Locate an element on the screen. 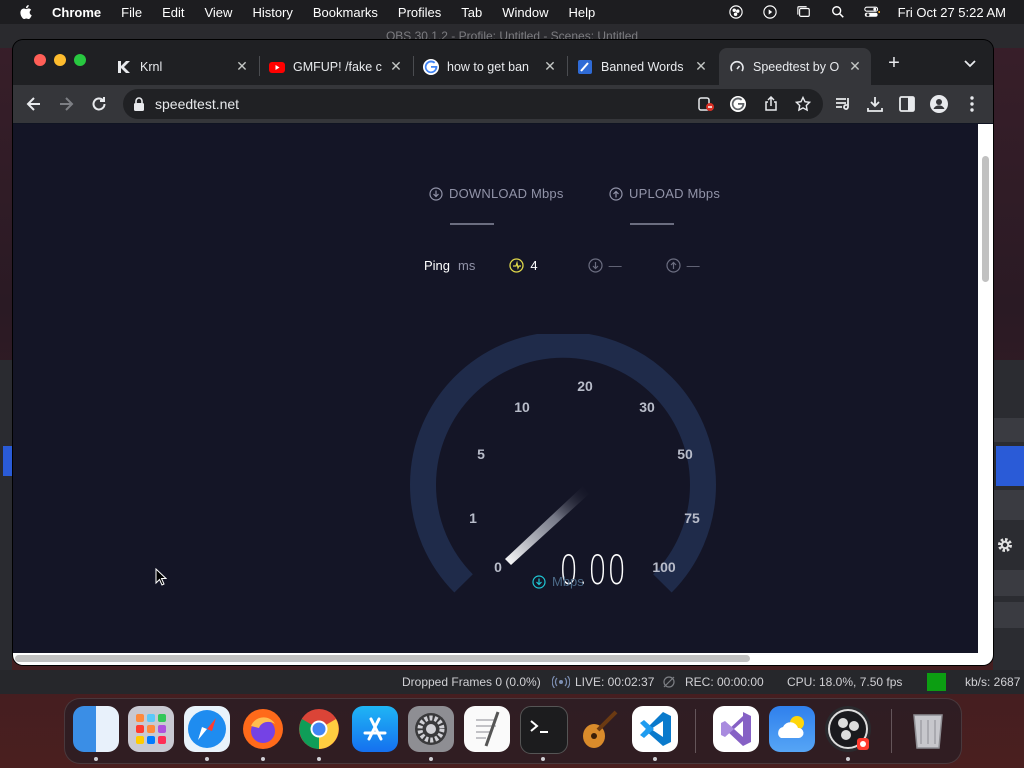  blocked-content-icon is located at coordinates (706, 104).